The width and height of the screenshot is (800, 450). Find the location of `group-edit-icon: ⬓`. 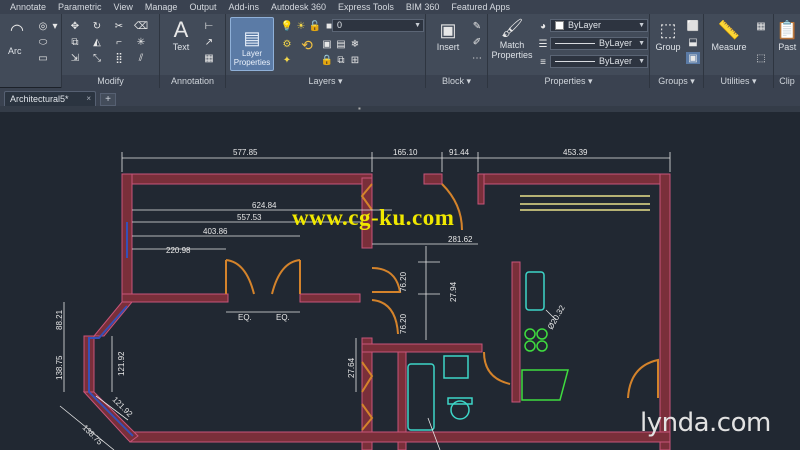

group-edit-icon: ⬓ is located at coordinates (693, 42).